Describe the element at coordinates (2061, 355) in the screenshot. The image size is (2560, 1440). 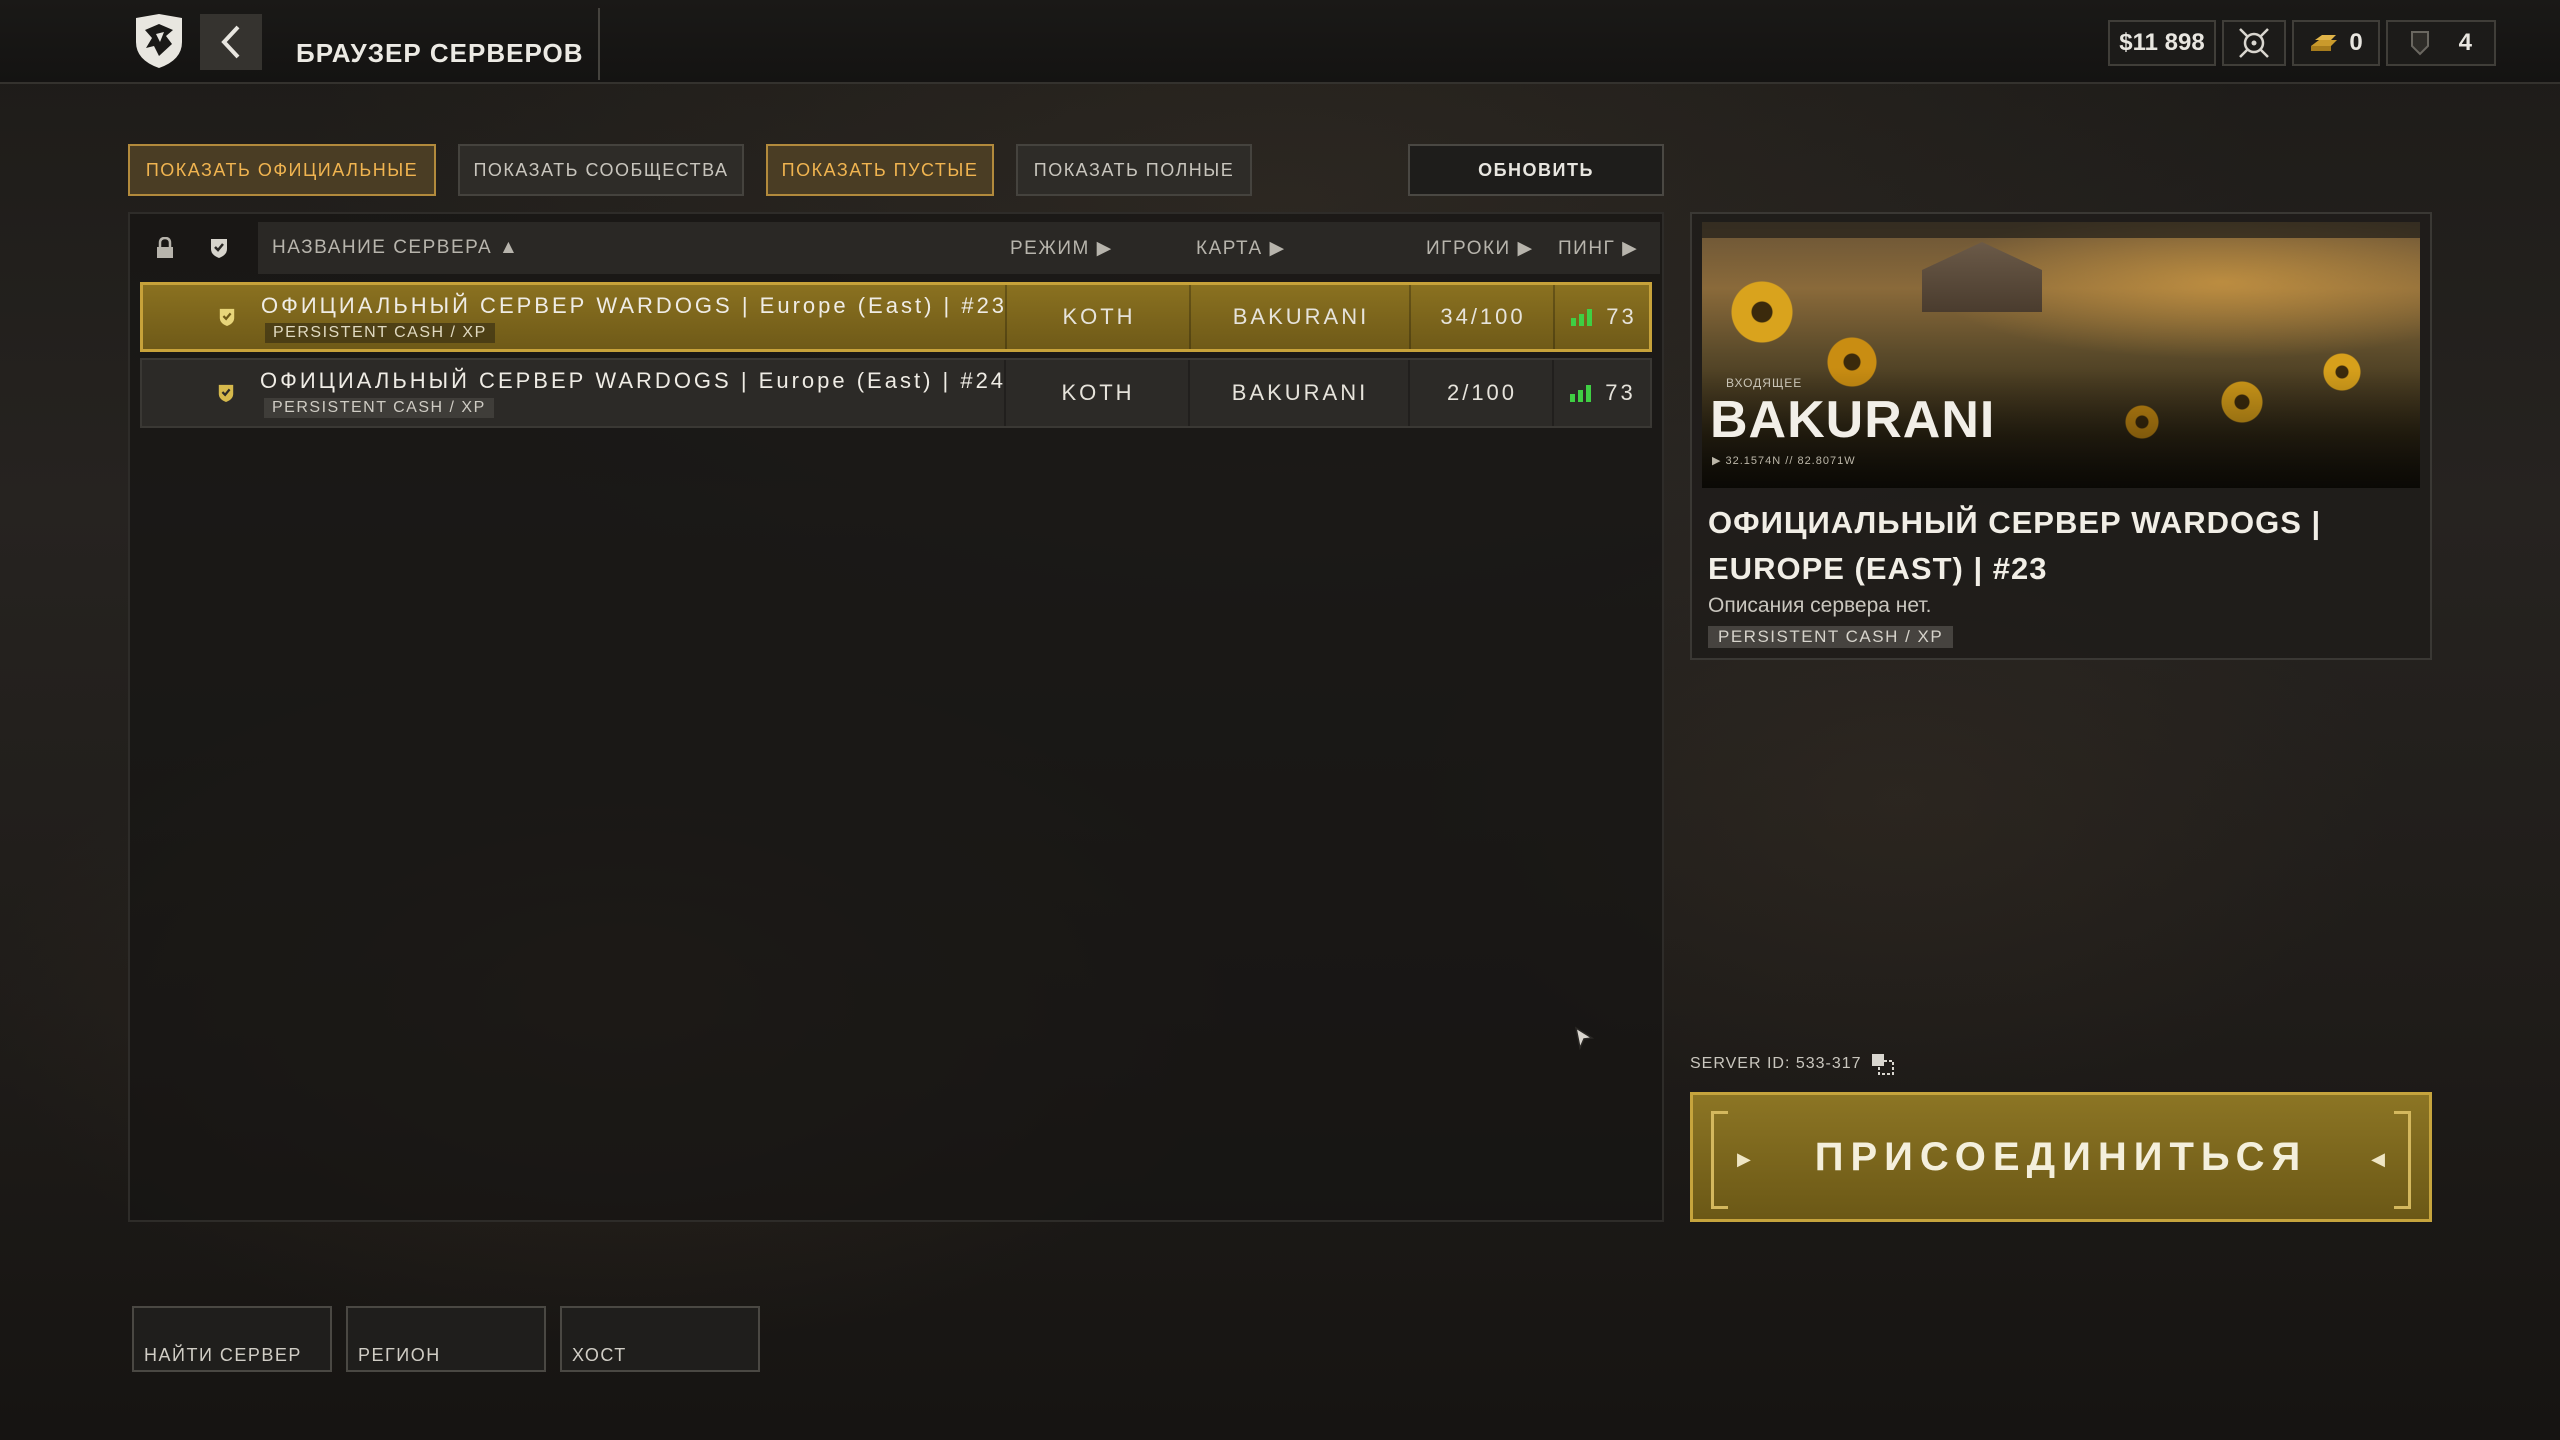
I see `map-preview-image: ВХОДЯЩЕЕ BAKURANI ▶ 32.1574N // 82.8071W` at that location.